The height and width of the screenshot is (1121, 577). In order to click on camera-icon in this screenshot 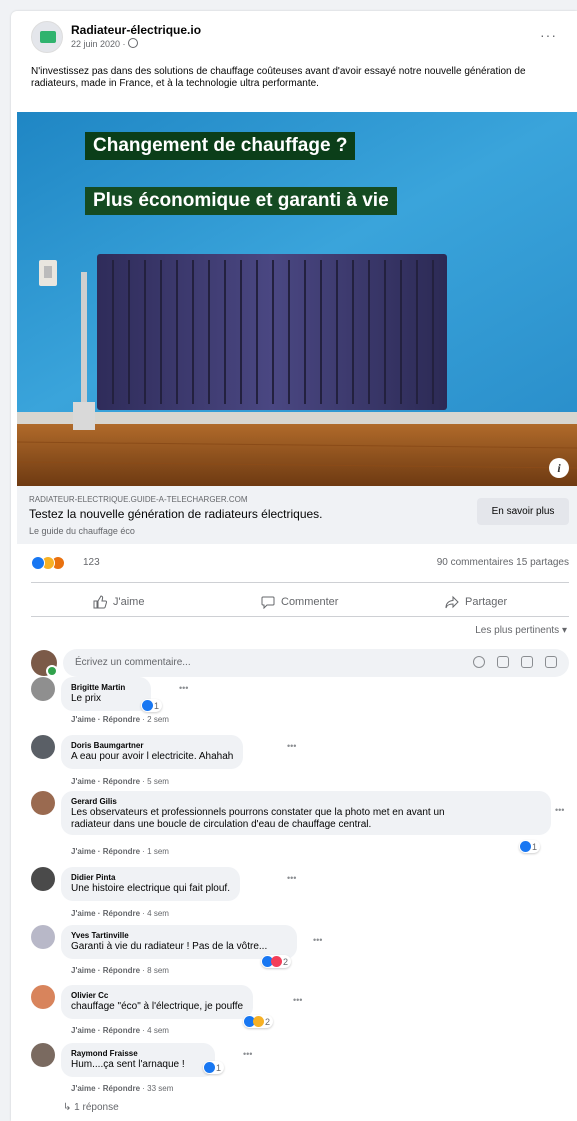, I will do `click(503, 662)`.